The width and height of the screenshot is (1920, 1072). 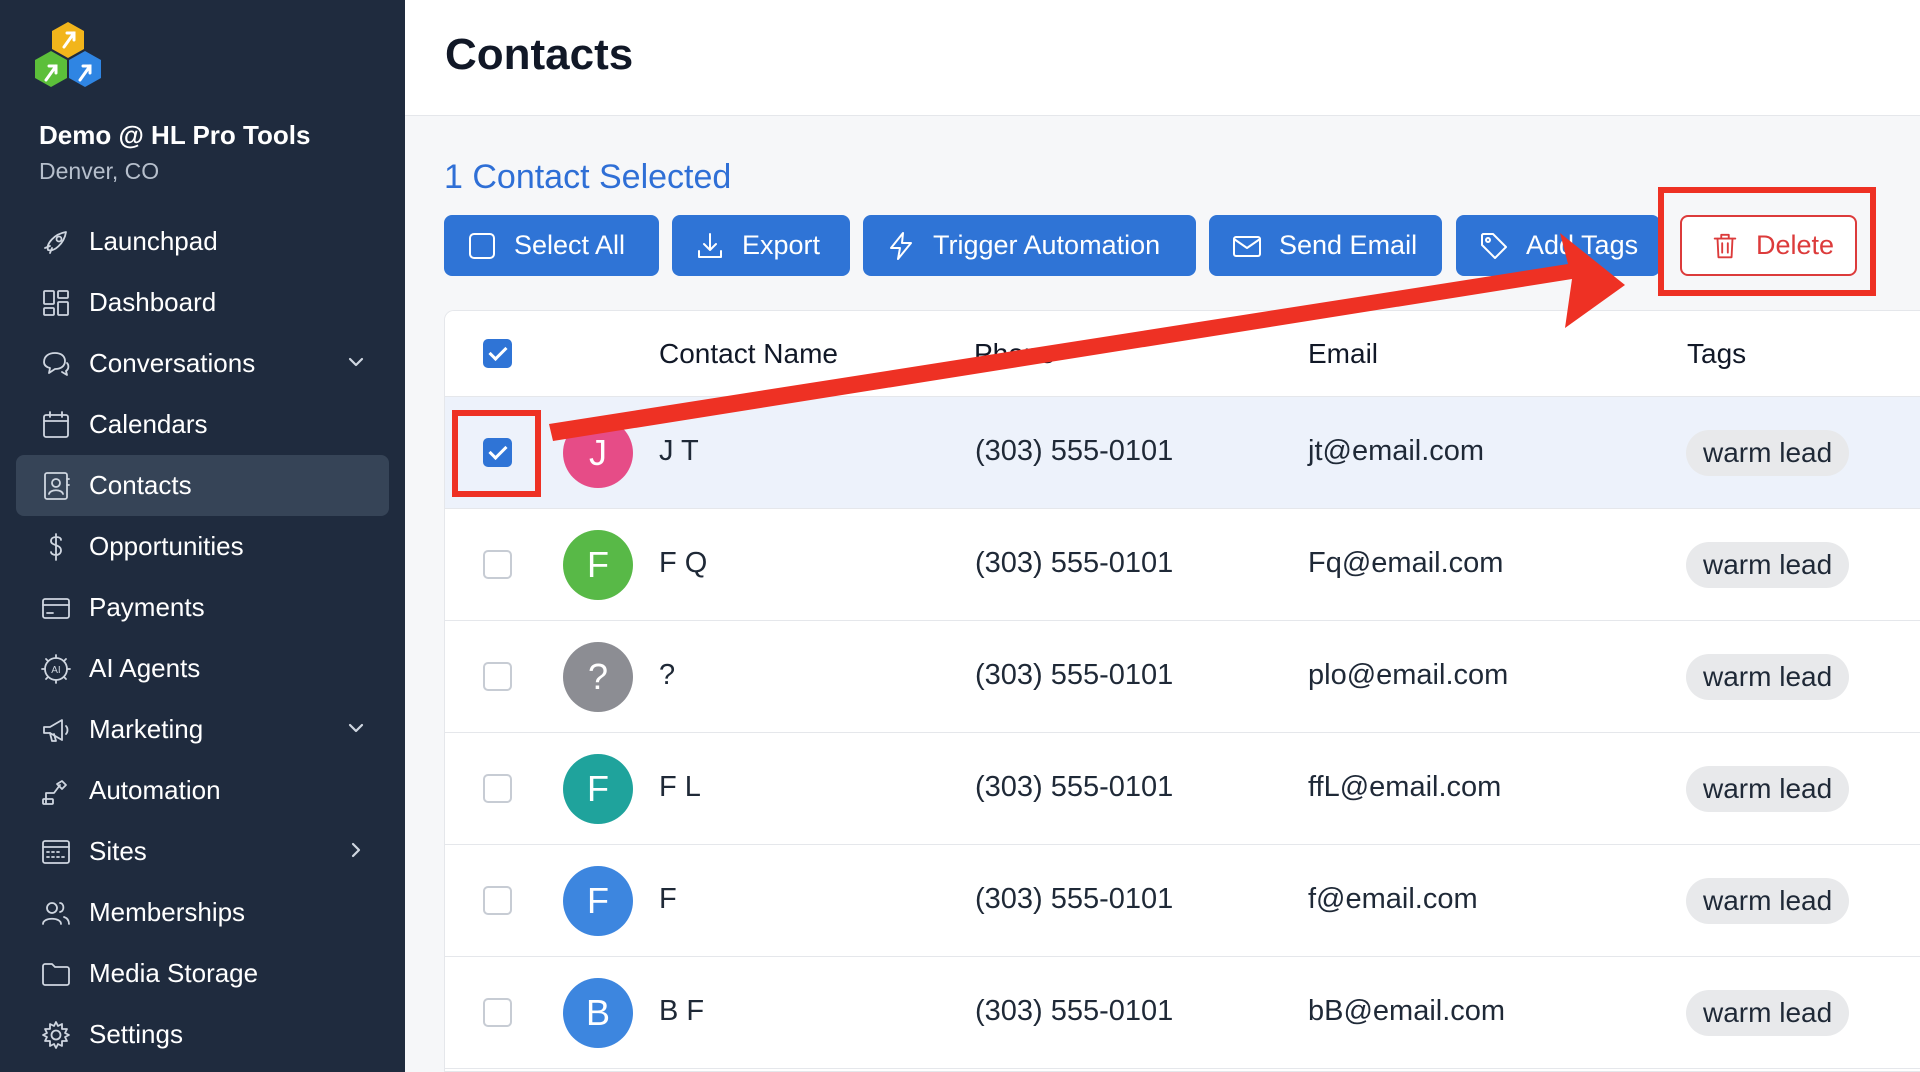 What do you see at coordinates (56, 974) in the screenshot?
I see `folder-icon` at bounding box center [56, 974].